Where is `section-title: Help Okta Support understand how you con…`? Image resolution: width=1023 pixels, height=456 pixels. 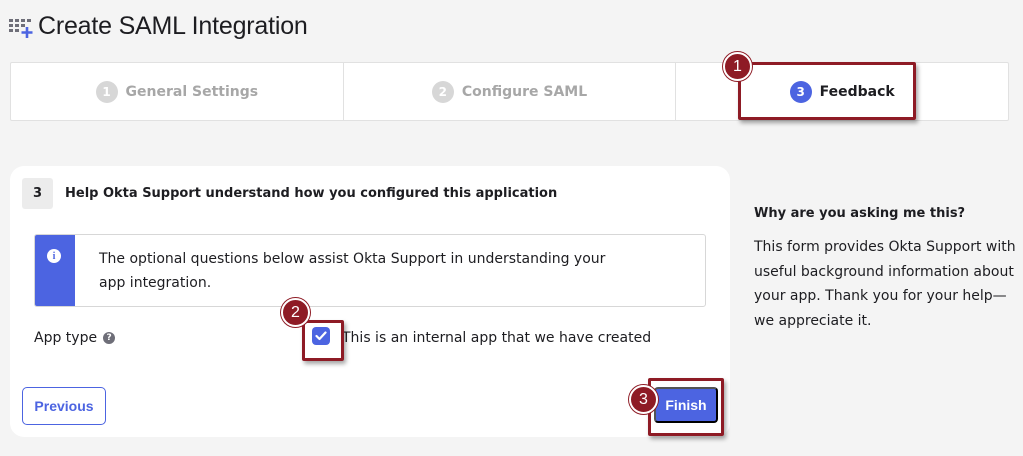
section-title: Help Okta Support understand how you con… is located at coordinates (311, 193).